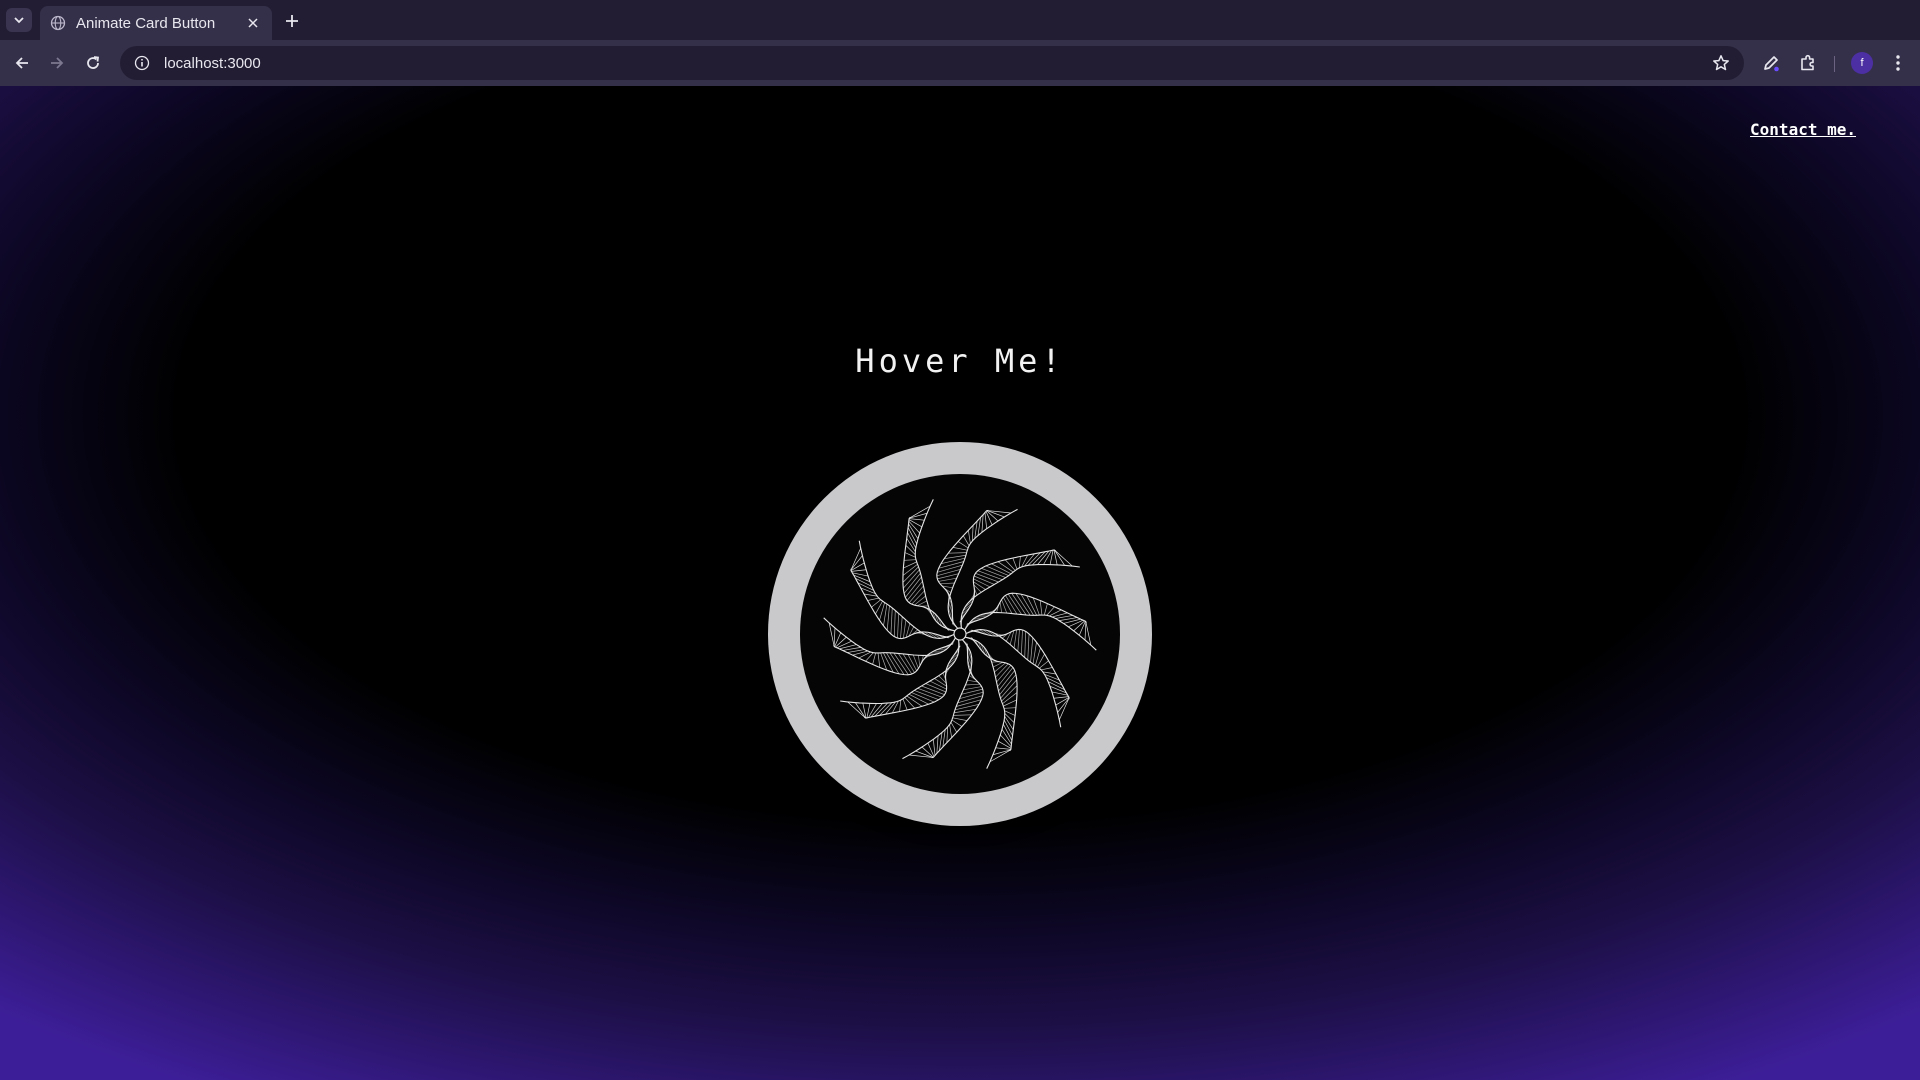 Image resolution: width=1920 pixels, height=1080 pixels. What do you see at coordinates (146, 23) in the screenshot?
I see `tab-title: Animate Card Button` at bounding box center [146, 23].